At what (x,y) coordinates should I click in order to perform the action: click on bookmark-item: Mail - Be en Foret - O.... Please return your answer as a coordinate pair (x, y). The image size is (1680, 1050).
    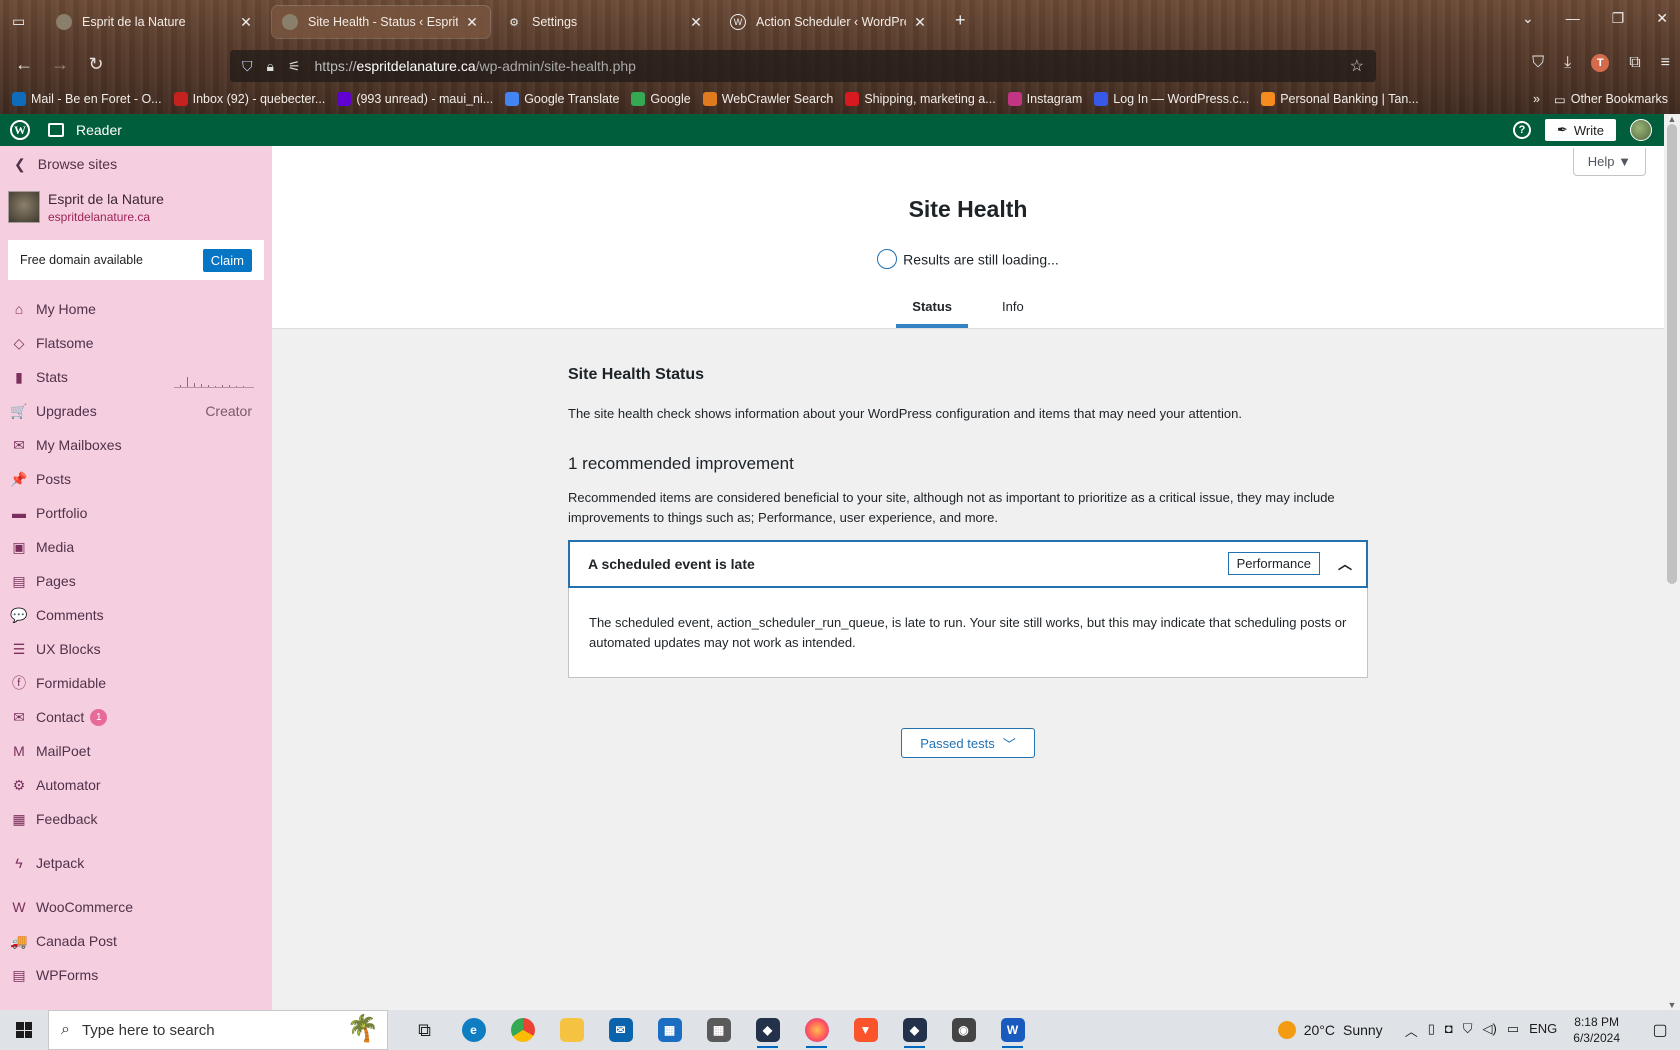
    Looking at the image, I should click on (87, 99).